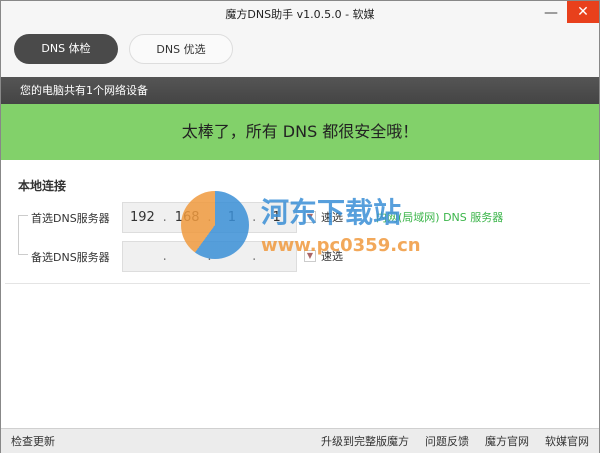 This screenshot has height=454, width=600. What do you see at coordinates (66, 49) in the screenshot?
I see `tab-dns-check: DNS 体检` at bounding box center [66, 49].